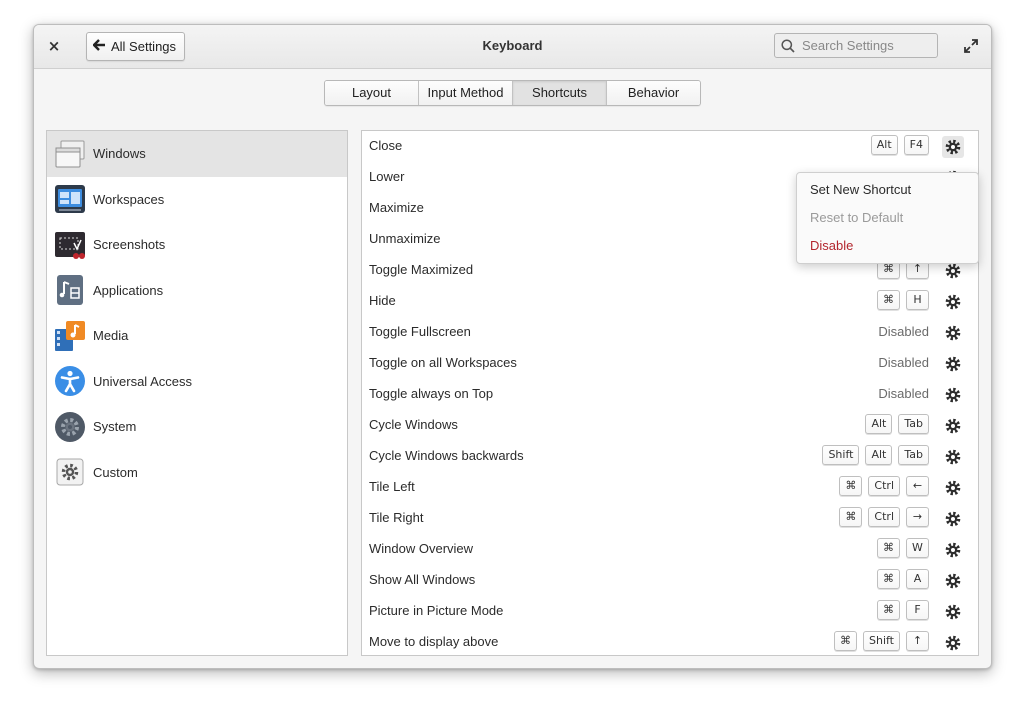 Image resolution: width=1024 pixels, height=710 pixels. Describe the element at coordinates (887, 190) in the screenshot. I see `set-new-shortcut-menu-item: Set New Shortcut` at that location.